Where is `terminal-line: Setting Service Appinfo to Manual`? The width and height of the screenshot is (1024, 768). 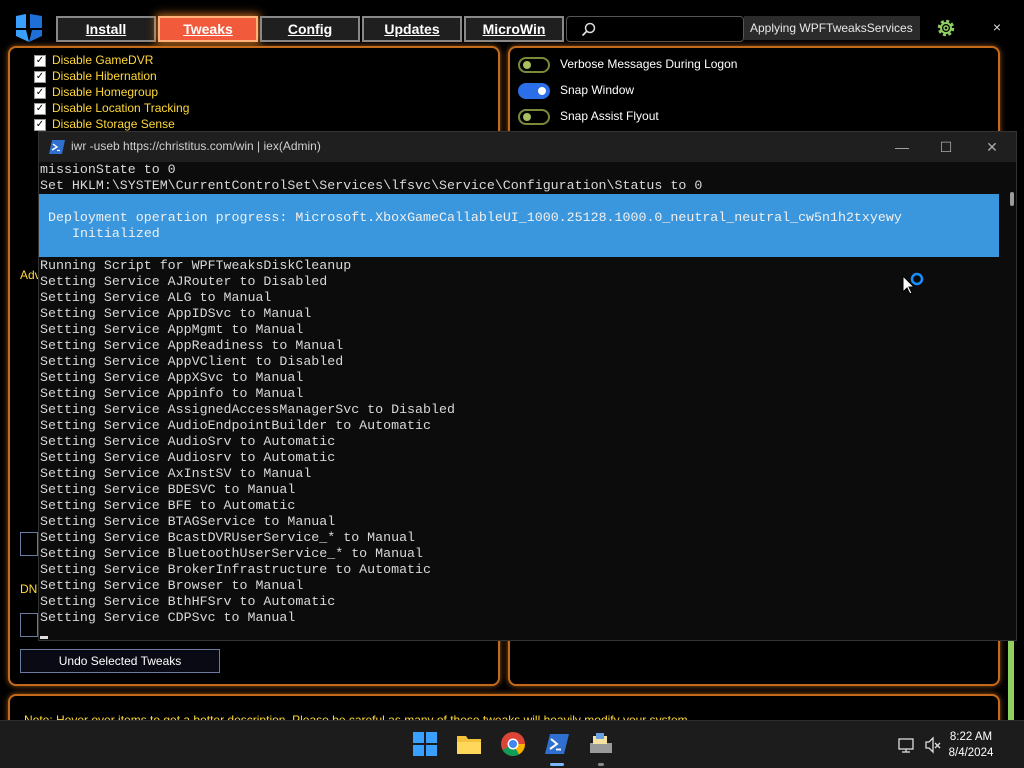
terminal-line: Setting Service Appinfo to Manual is located at coordinates (172, 393).